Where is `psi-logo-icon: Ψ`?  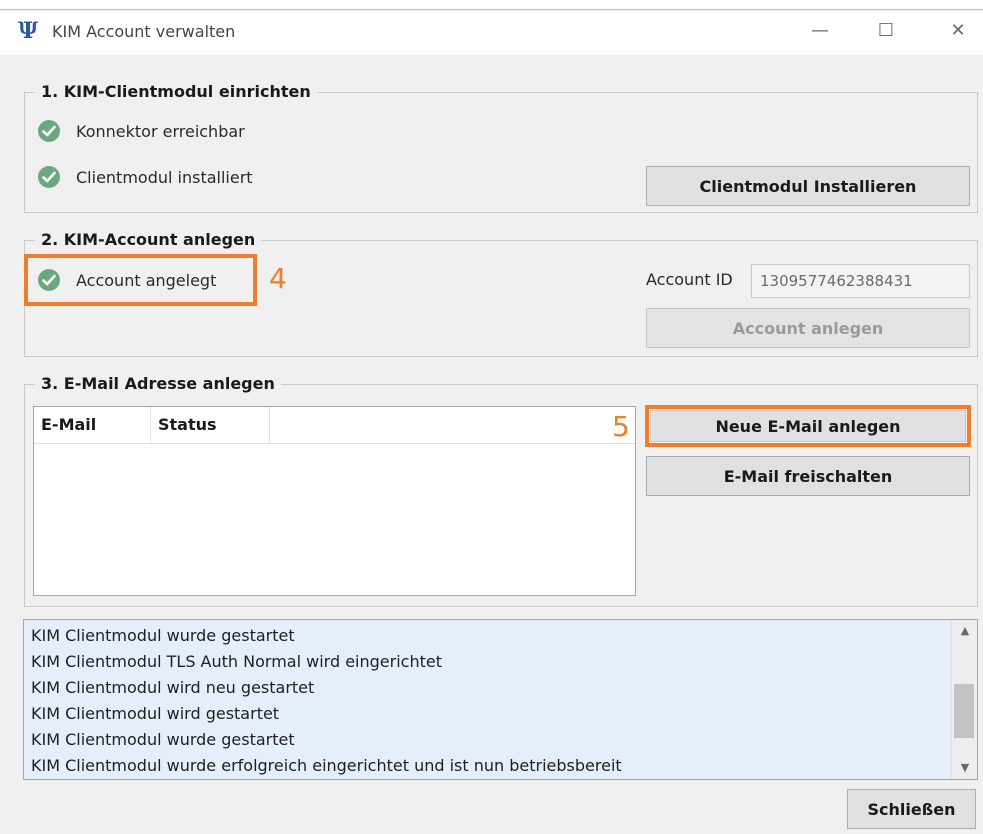 psi-logo-icon: Ψ is located at coordinates (28, 31).